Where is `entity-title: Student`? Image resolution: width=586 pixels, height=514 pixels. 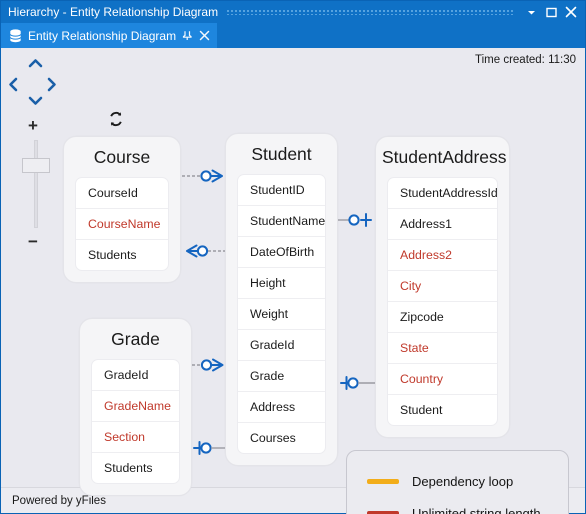 entity-title: Student is located at coordinates (281, 154).